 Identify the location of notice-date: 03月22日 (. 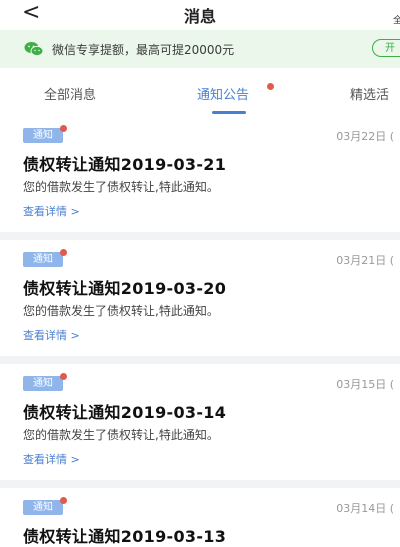
(365, 136).